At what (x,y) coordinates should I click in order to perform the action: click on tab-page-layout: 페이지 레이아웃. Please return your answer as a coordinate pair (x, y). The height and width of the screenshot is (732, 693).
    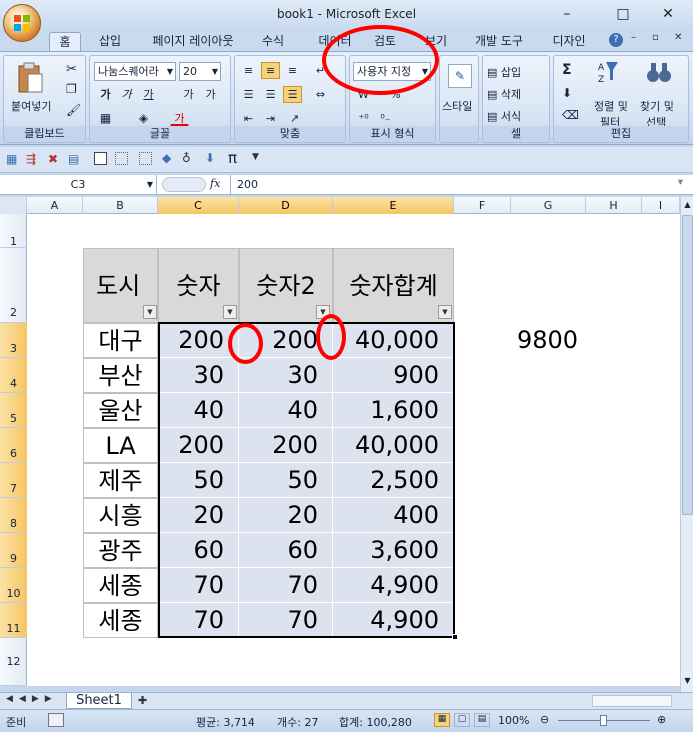
    Looking at the image, I should click on (193, 42).